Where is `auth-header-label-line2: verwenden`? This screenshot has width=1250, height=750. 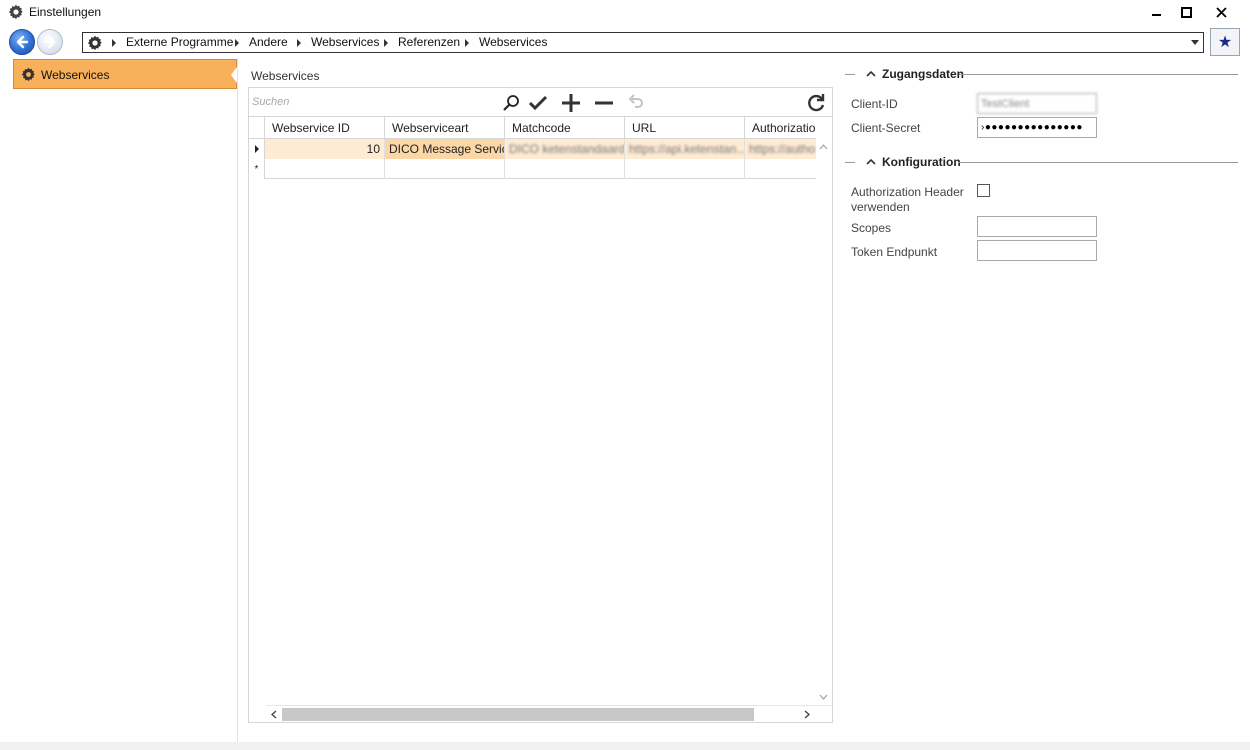
auth-header-label-line2: verwenden is located at coordinates (880, 207).